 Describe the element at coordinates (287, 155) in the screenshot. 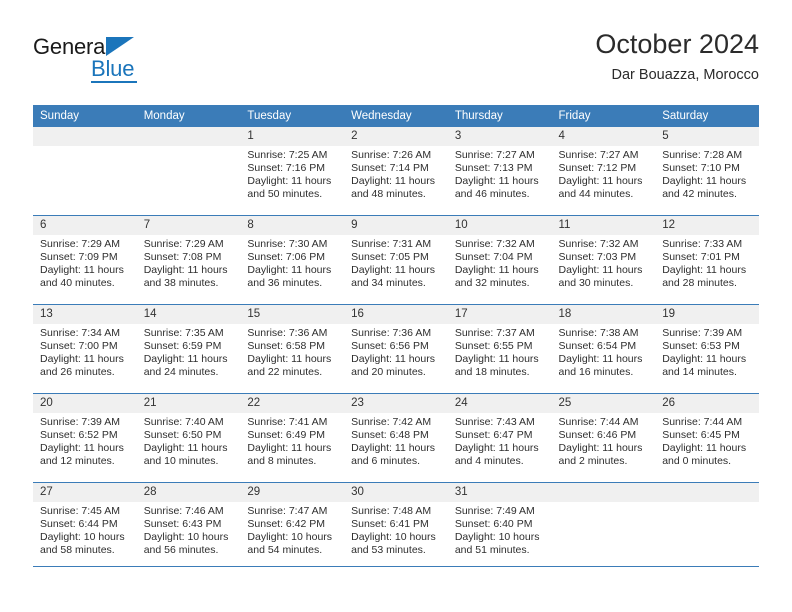

I see `sunrise-text: Sunrise: 7:25 AM` at that location.